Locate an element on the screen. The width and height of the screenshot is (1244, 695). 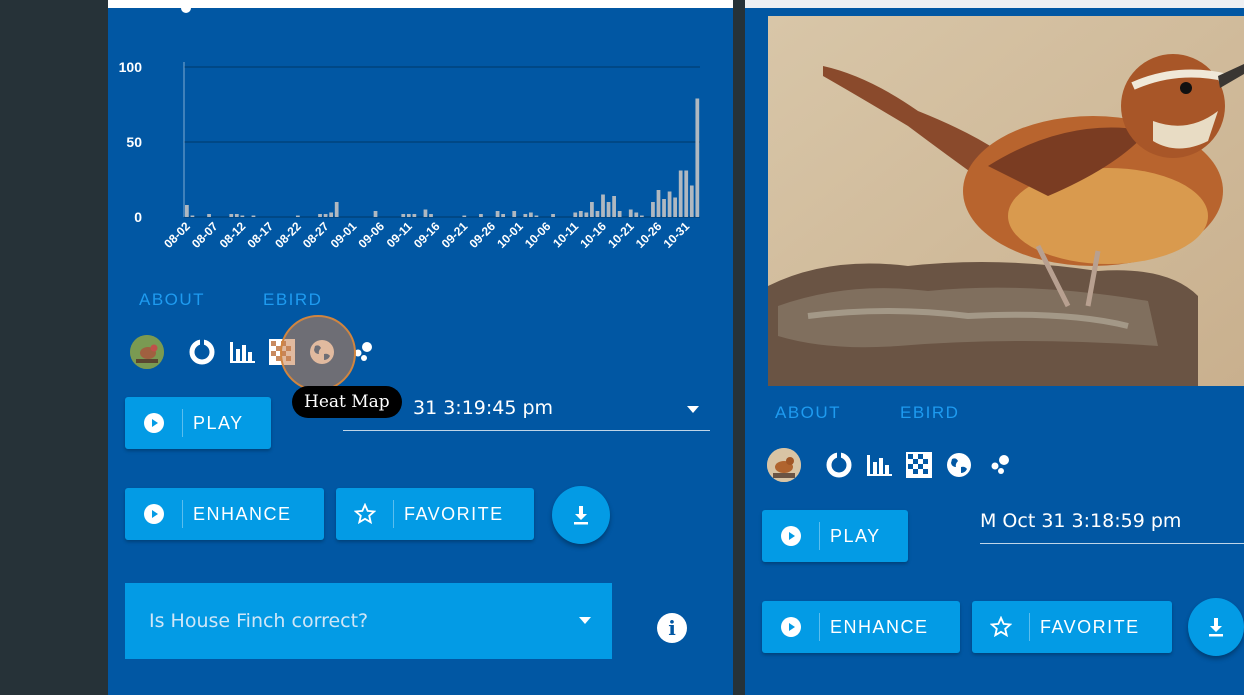
heat-map-tooltip: Heat Map is located at coordinates (347, 402).